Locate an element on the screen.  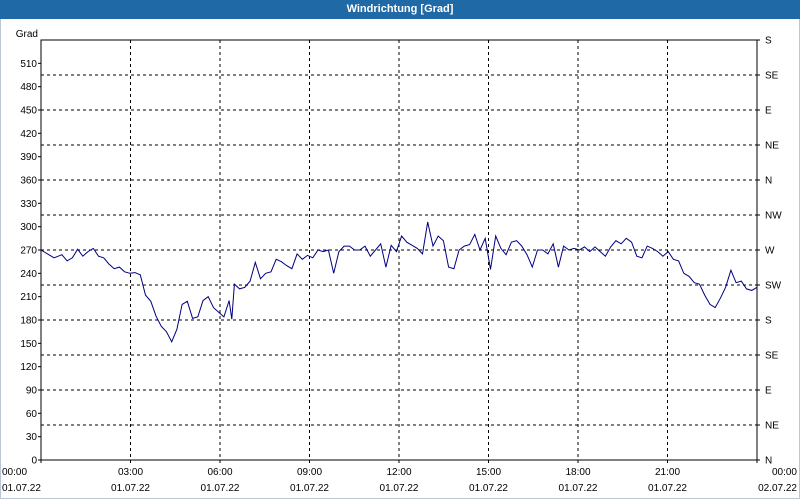
x-tick-time: 12:00 is located at coordinates (398, 472).